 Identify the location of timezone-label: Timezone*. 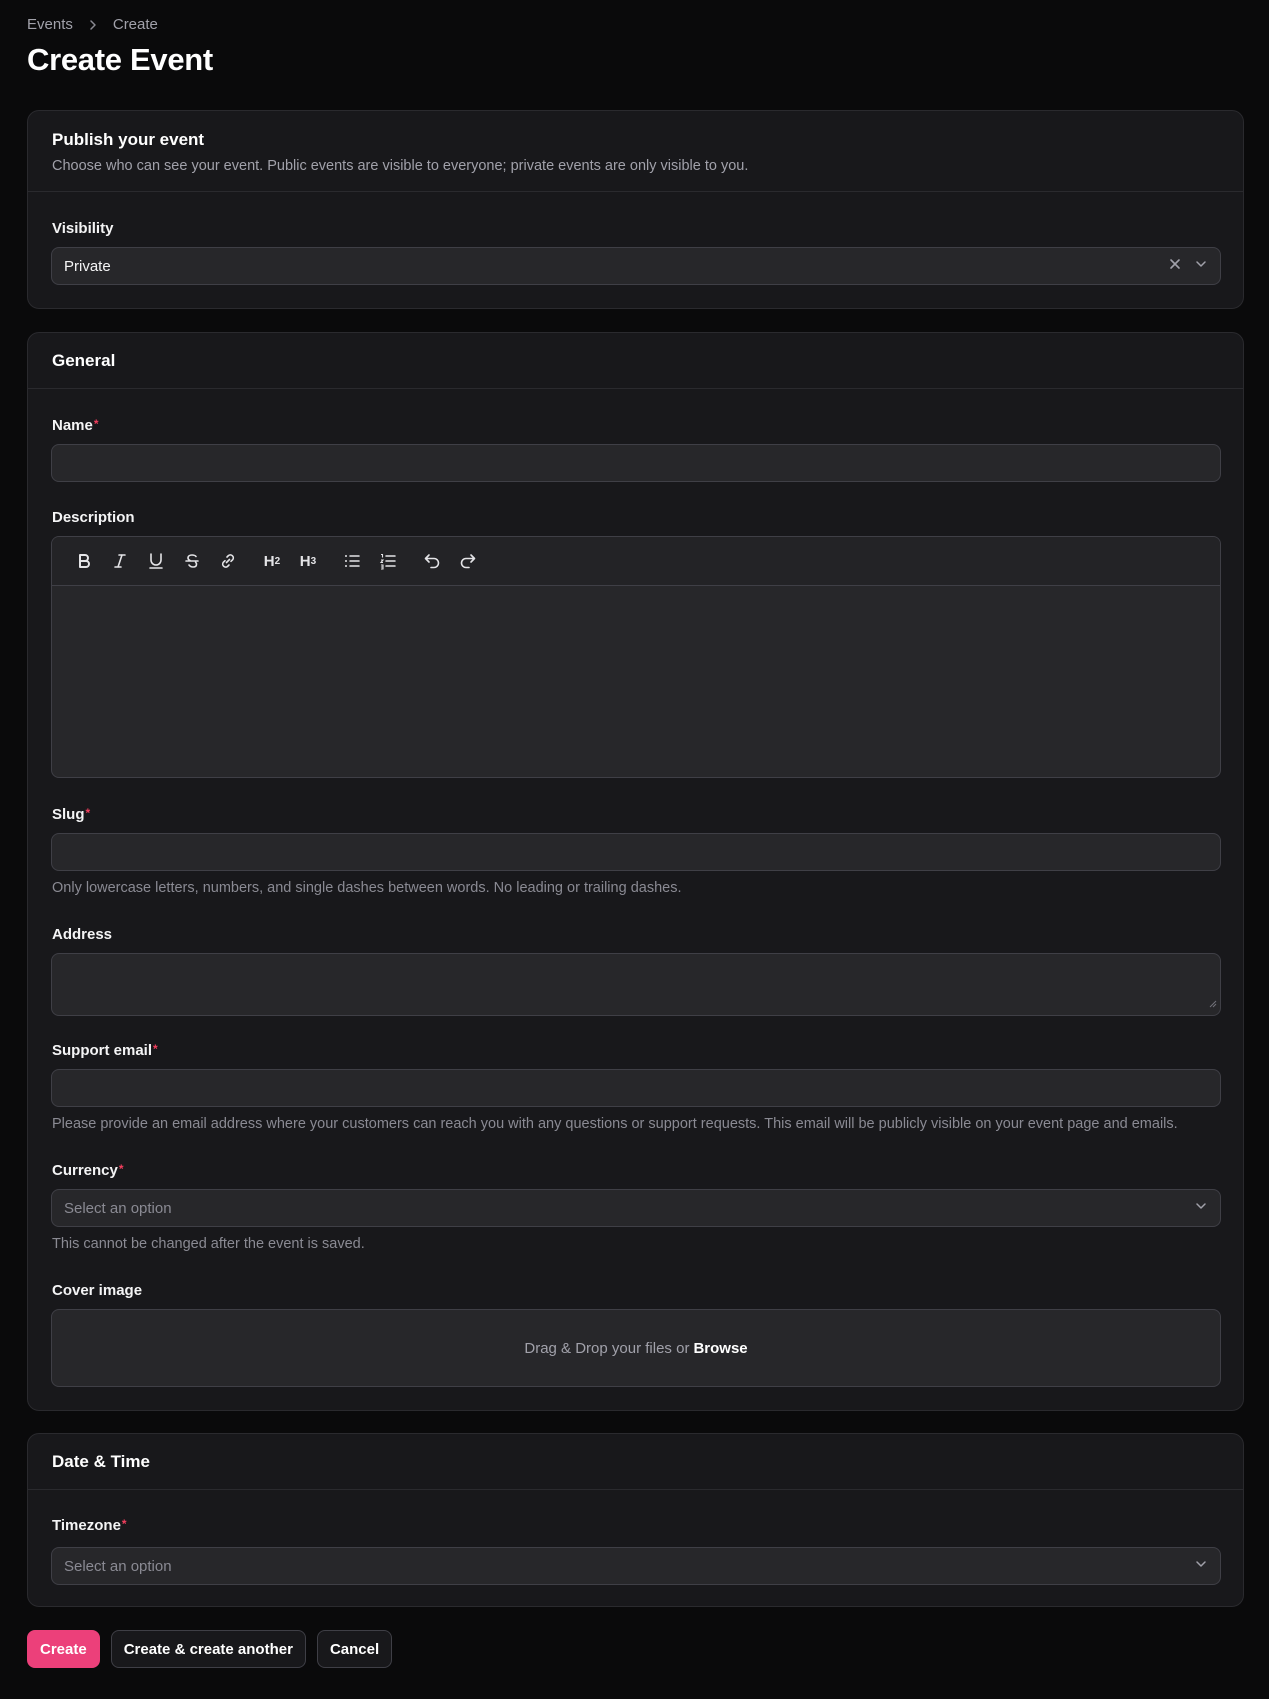
(89, 1525).